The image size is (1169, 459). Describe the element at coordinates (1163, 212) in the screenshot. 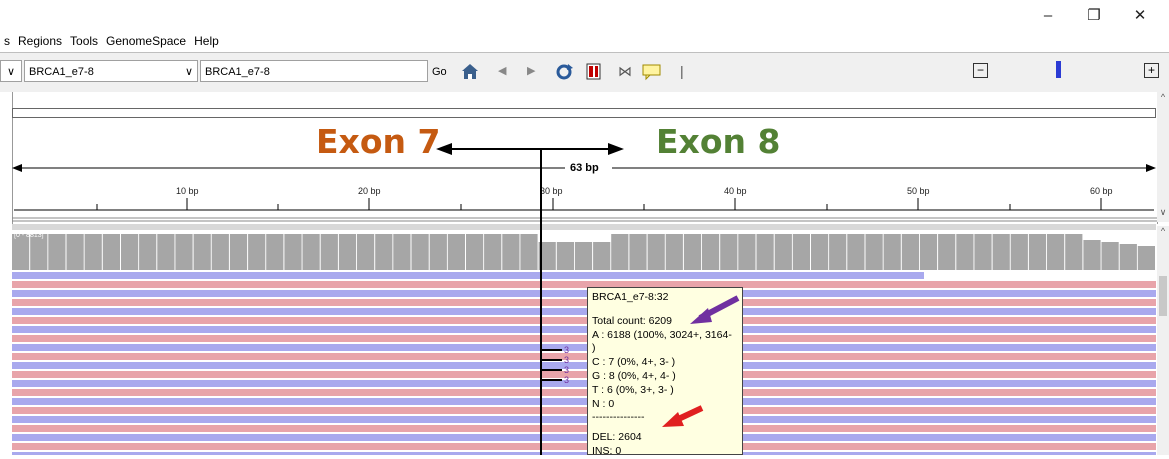

I see `scroll-down-icon: ∨` at that location.